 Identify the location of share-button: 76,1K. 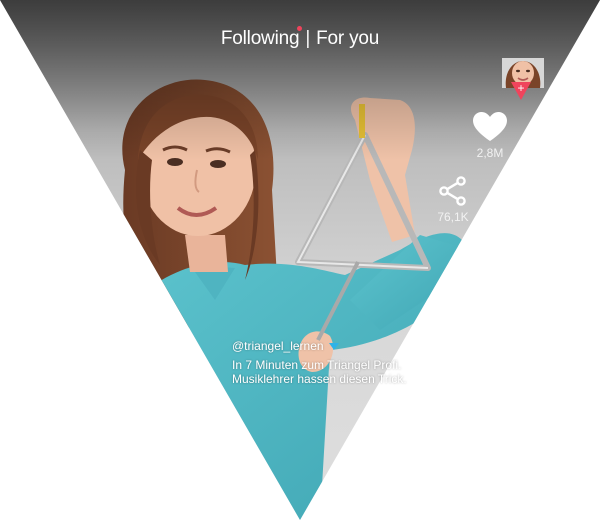
(453, 200).